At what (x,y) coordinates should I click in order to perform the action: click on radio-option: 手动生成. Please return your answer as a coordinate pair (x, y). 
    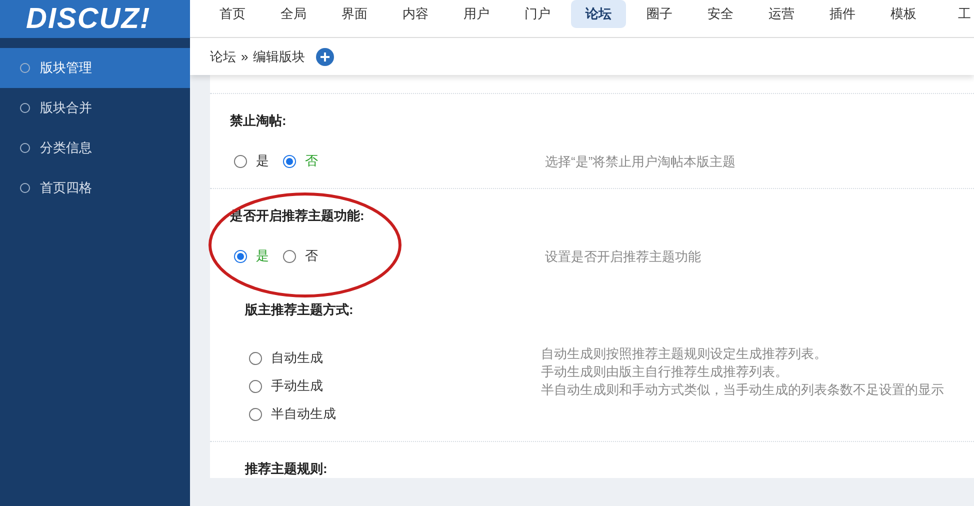
    Looking at the image, I should click on (395, 386).